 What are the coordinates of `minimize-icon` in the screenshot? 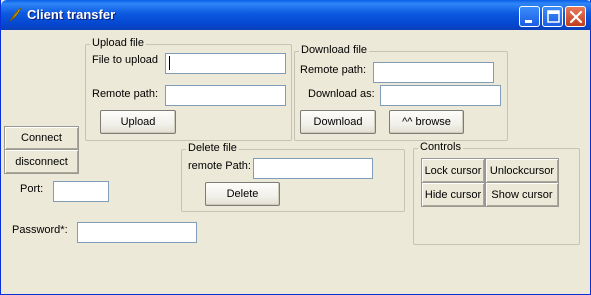 It's located at (528, 21).